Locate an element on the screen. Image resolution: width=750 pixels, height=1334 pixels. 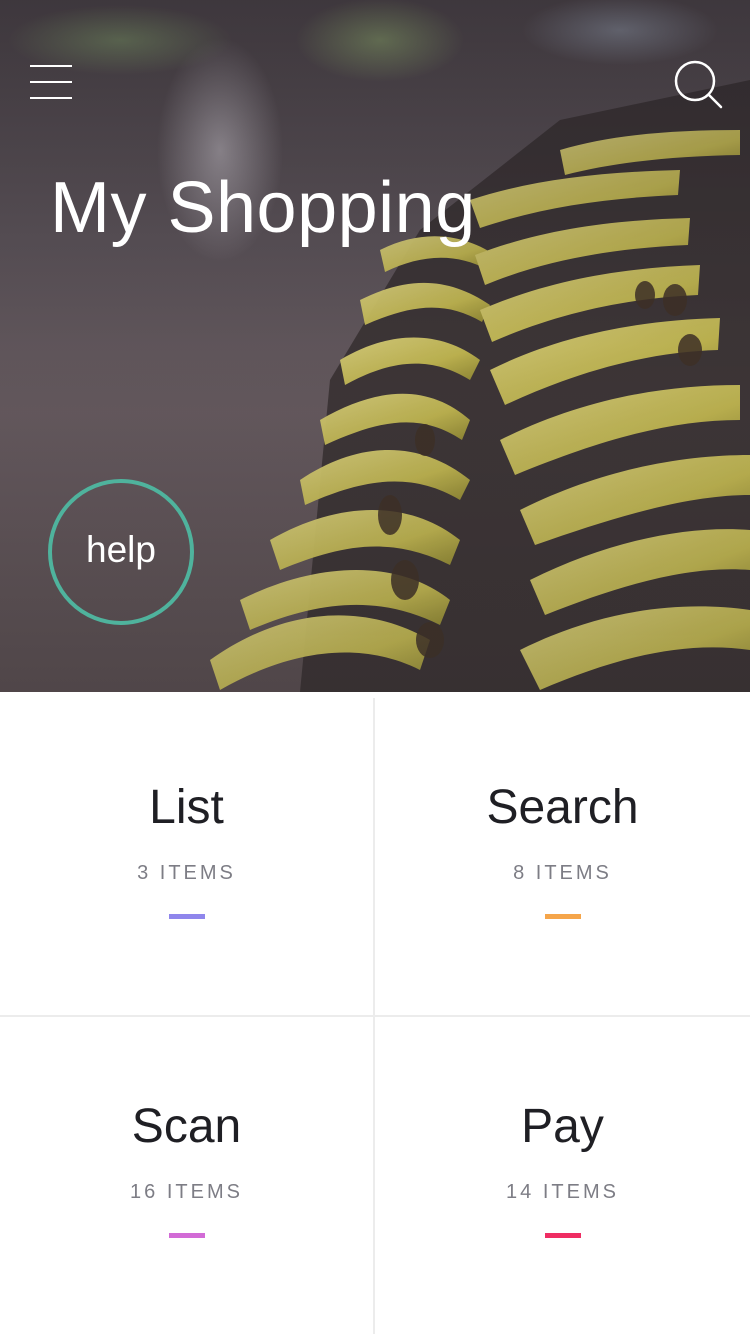
search-icon is located at coordinates (699, 85).